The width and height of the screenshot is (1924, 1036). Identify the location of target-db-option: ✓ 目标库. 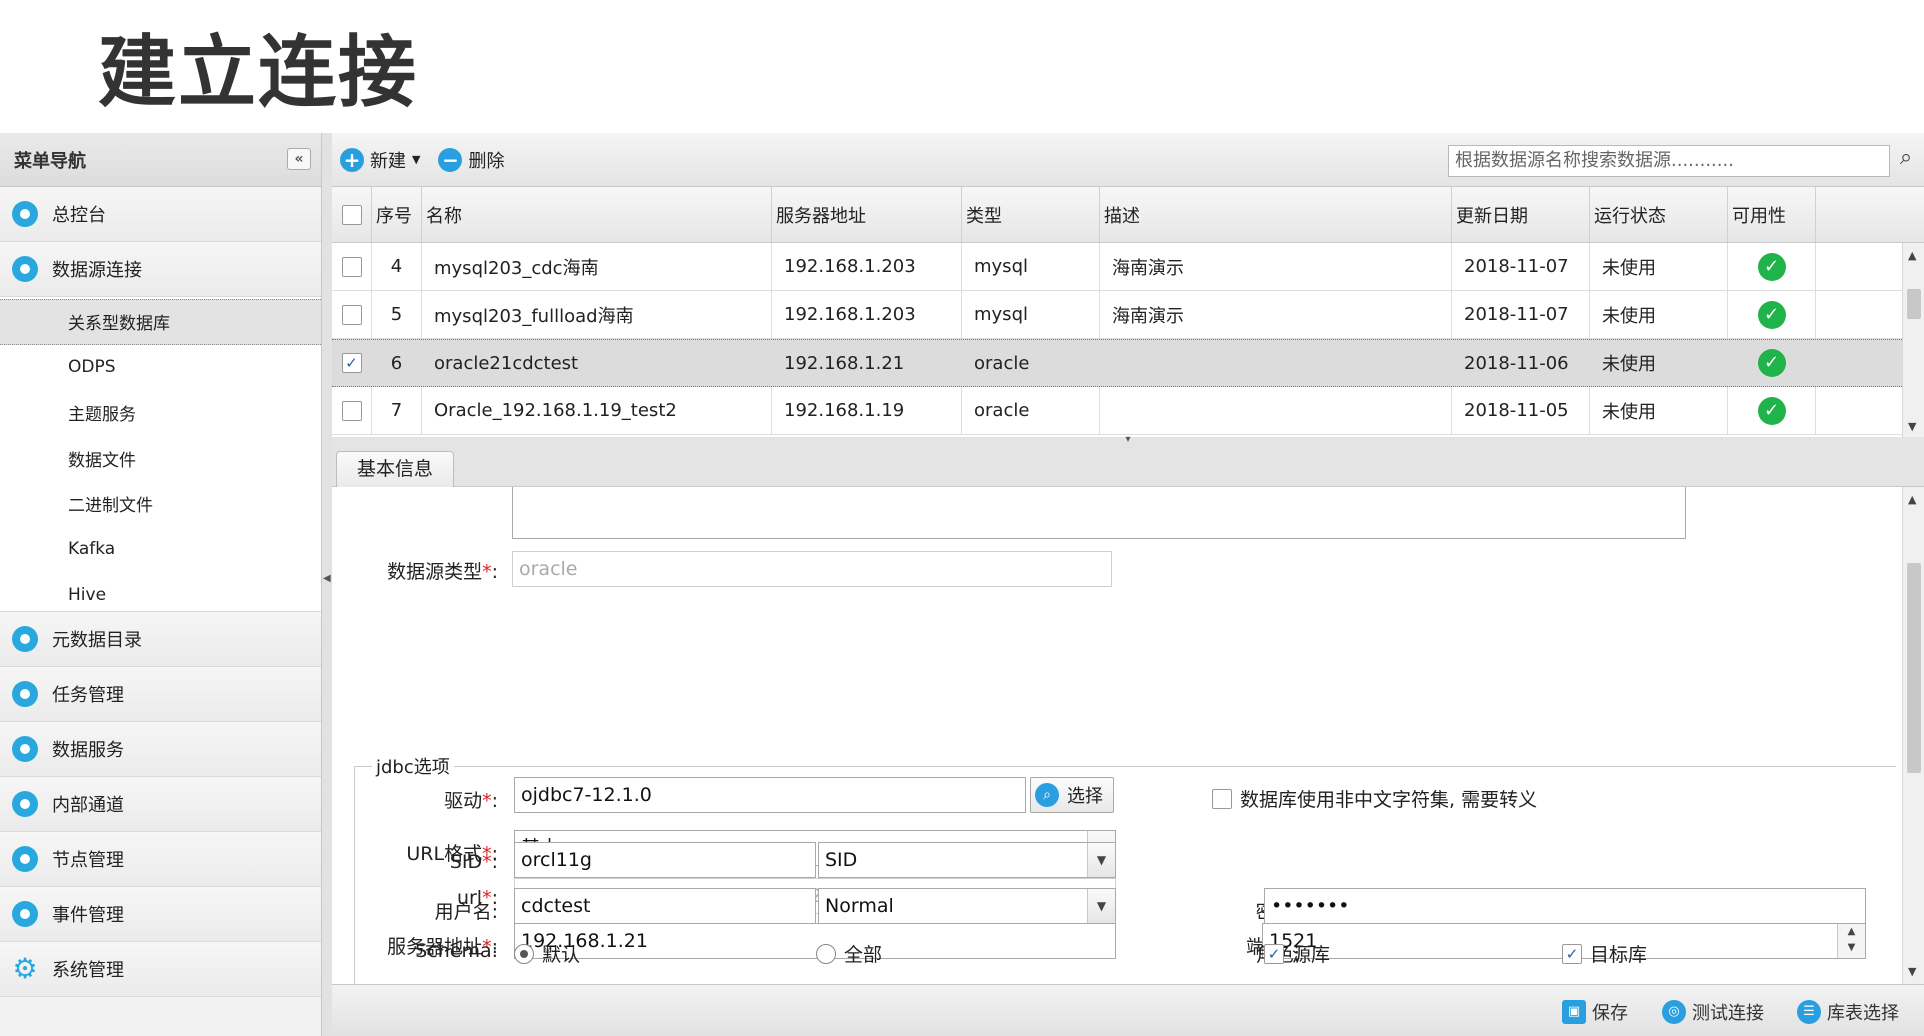
(1604, 953).